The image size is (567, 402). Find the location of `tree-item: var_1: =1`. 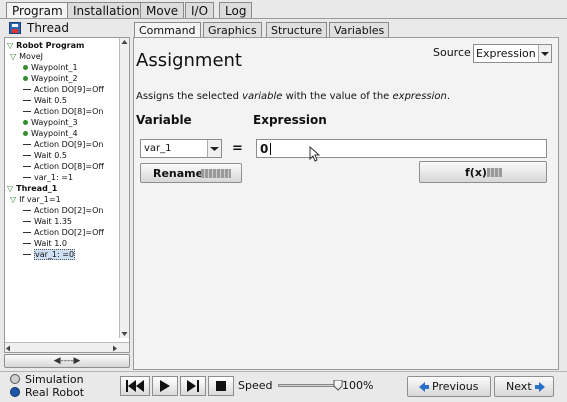

tree-item: var_1: =1 is located at coordinates (48, 177).